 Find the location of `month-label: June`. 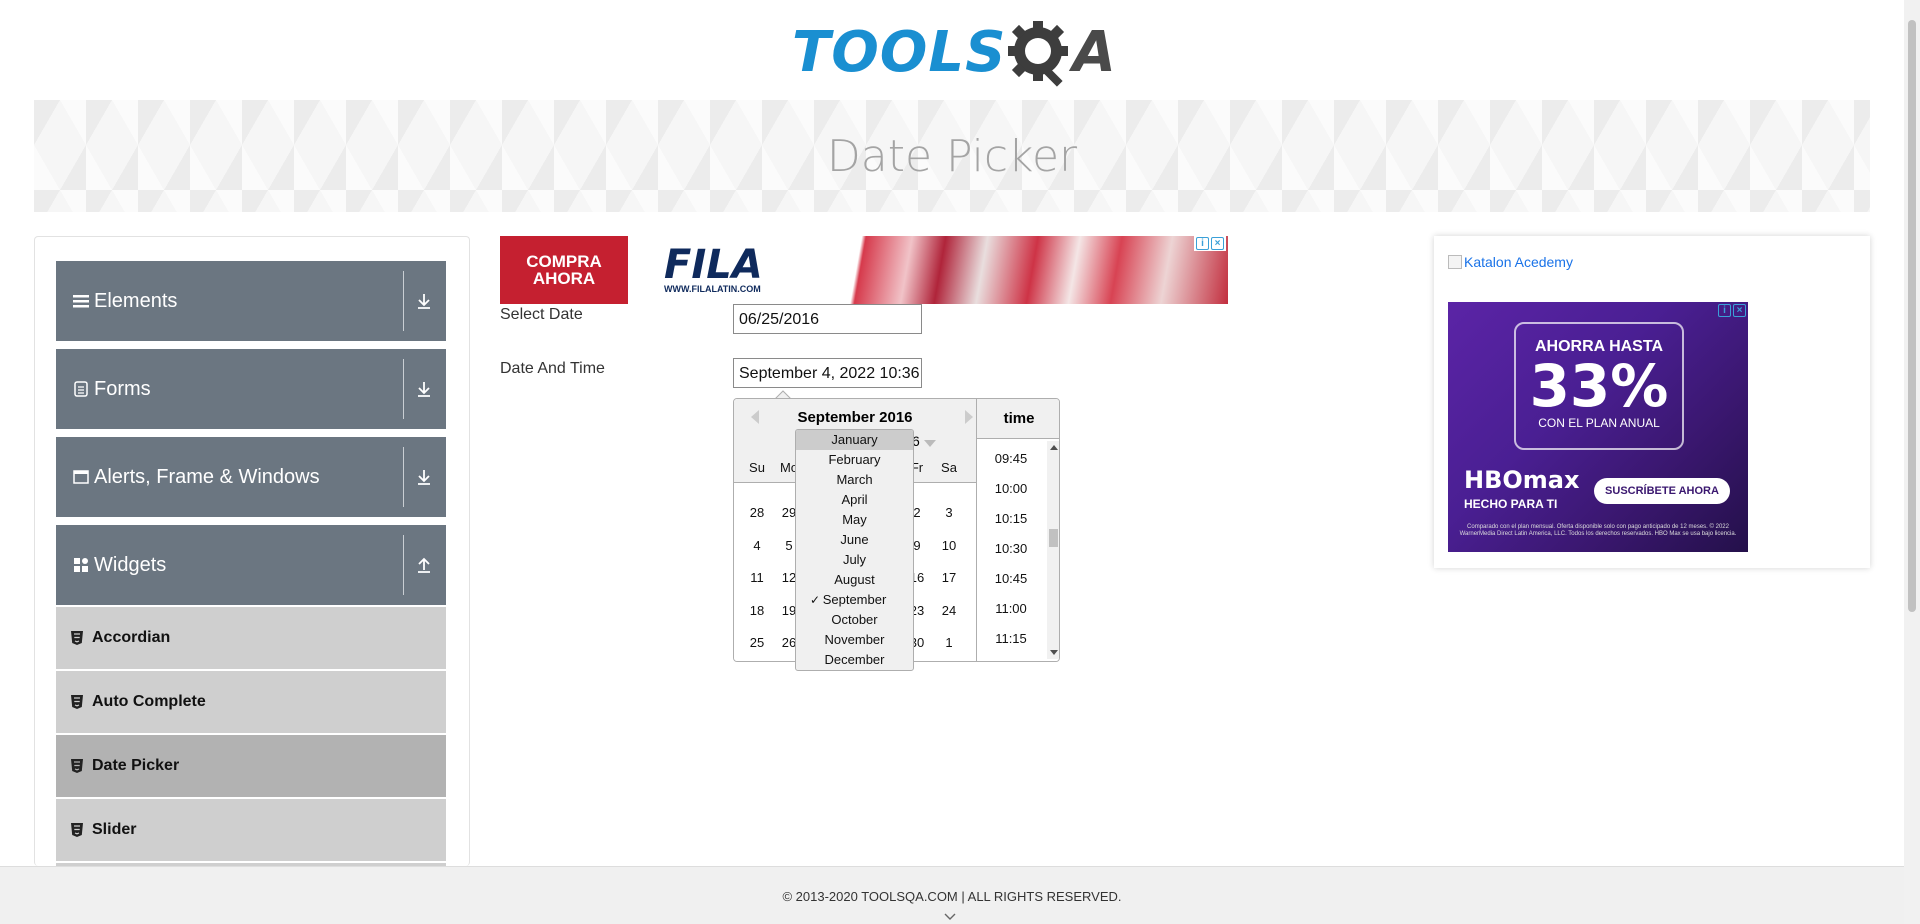

month-label: June is located at coordinates (854, 539).